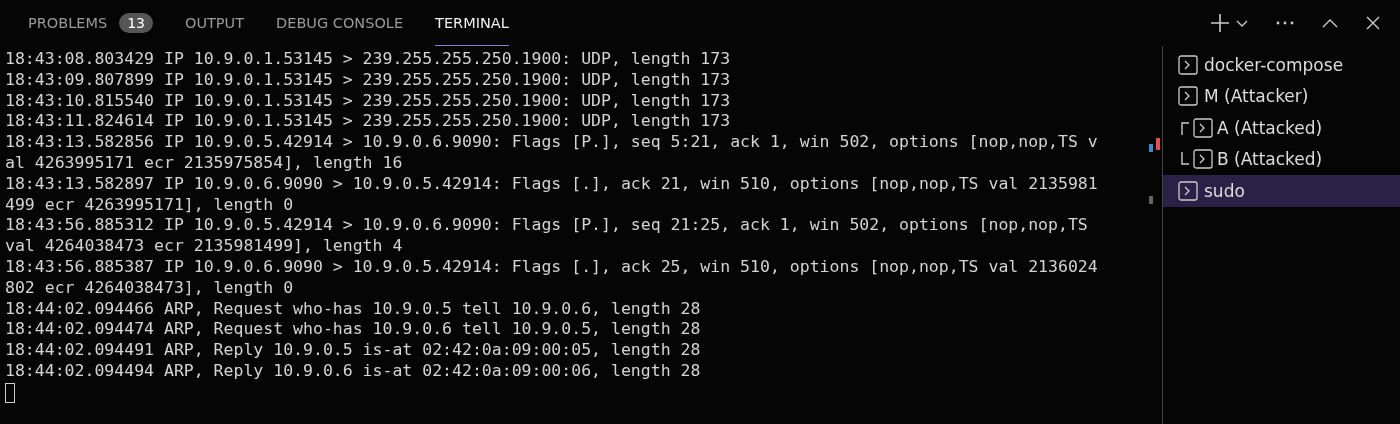 The height and width of the screenshot is (424, 1400). I want to click on terminal-line: 18:43:13.582897 IP 10.9.0.6.9090 > 10.9.0.5.42914: Flags [.], ack 21, win 510, options [nop,nop,TS val 2135981, so click(552, 184).